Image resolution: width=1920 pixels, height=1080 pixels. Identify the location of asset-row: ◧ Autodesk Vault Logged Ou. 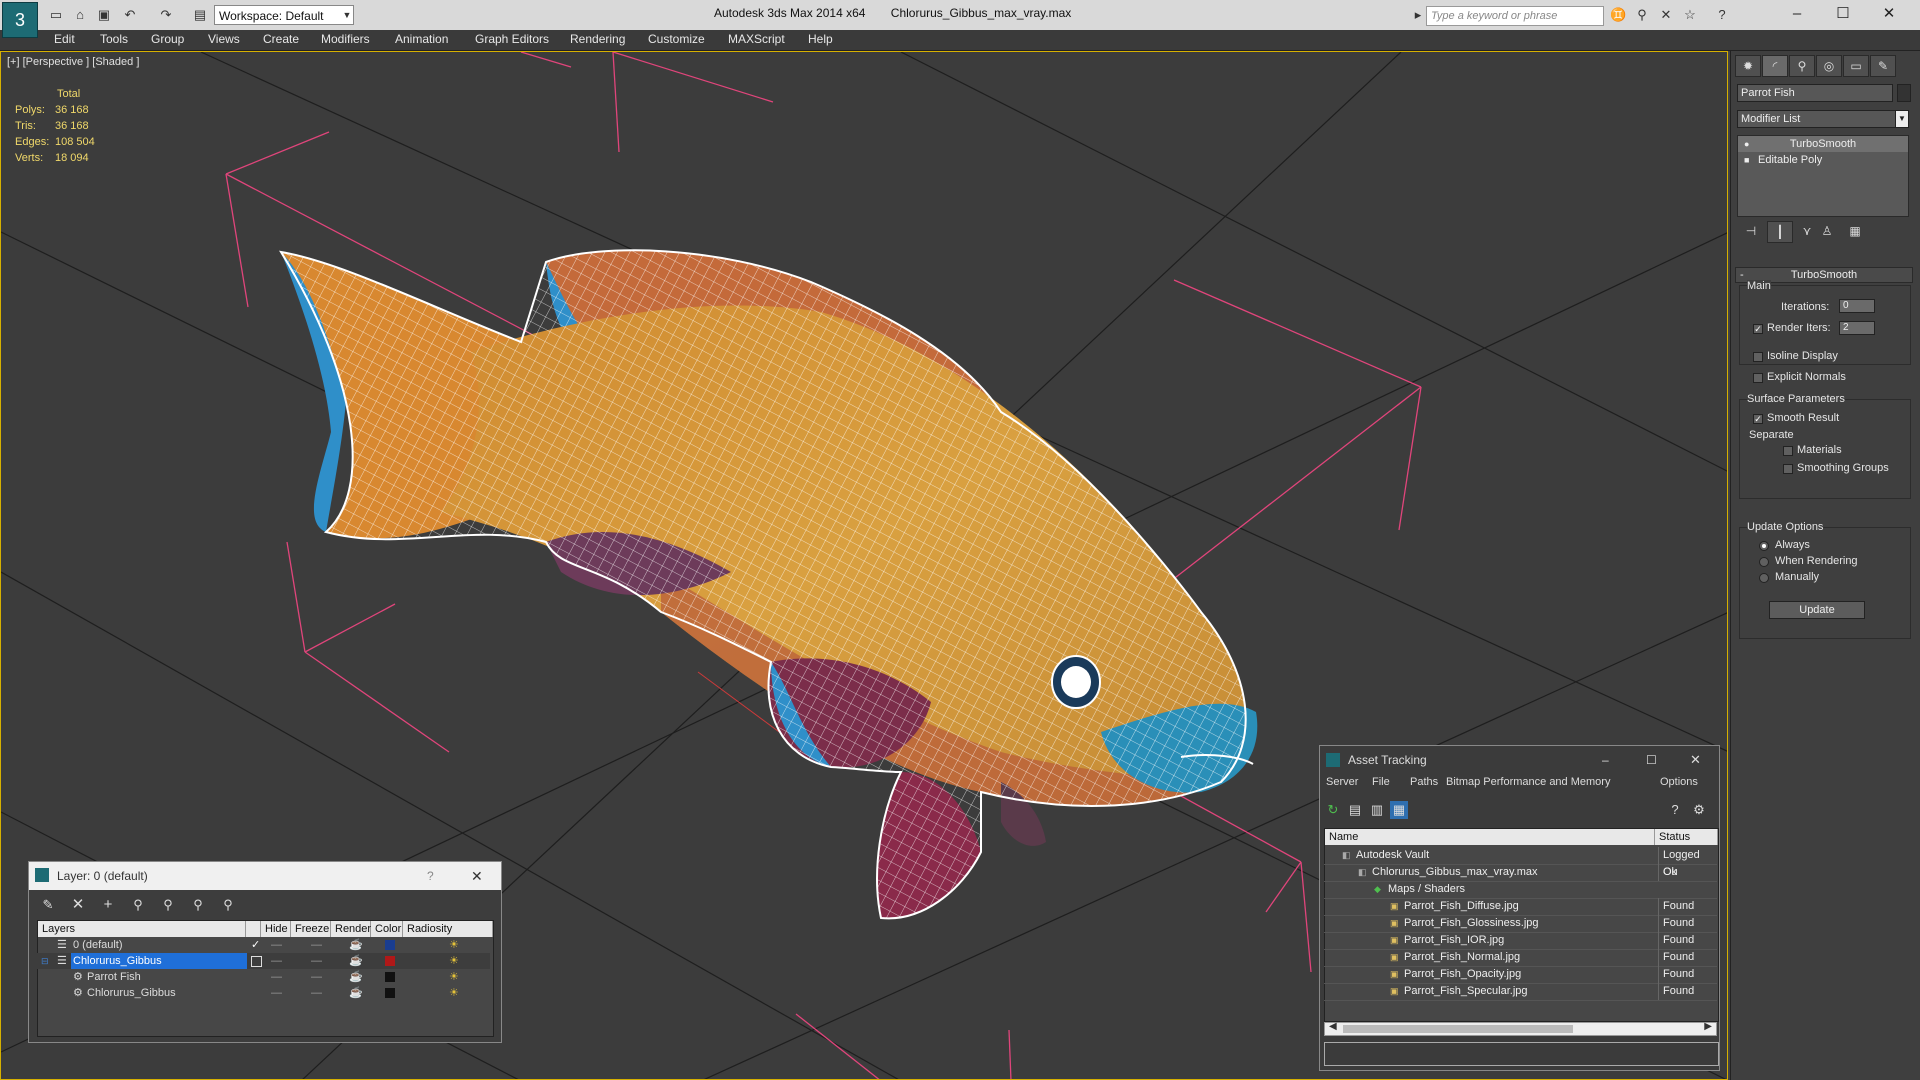
(1520, 864).